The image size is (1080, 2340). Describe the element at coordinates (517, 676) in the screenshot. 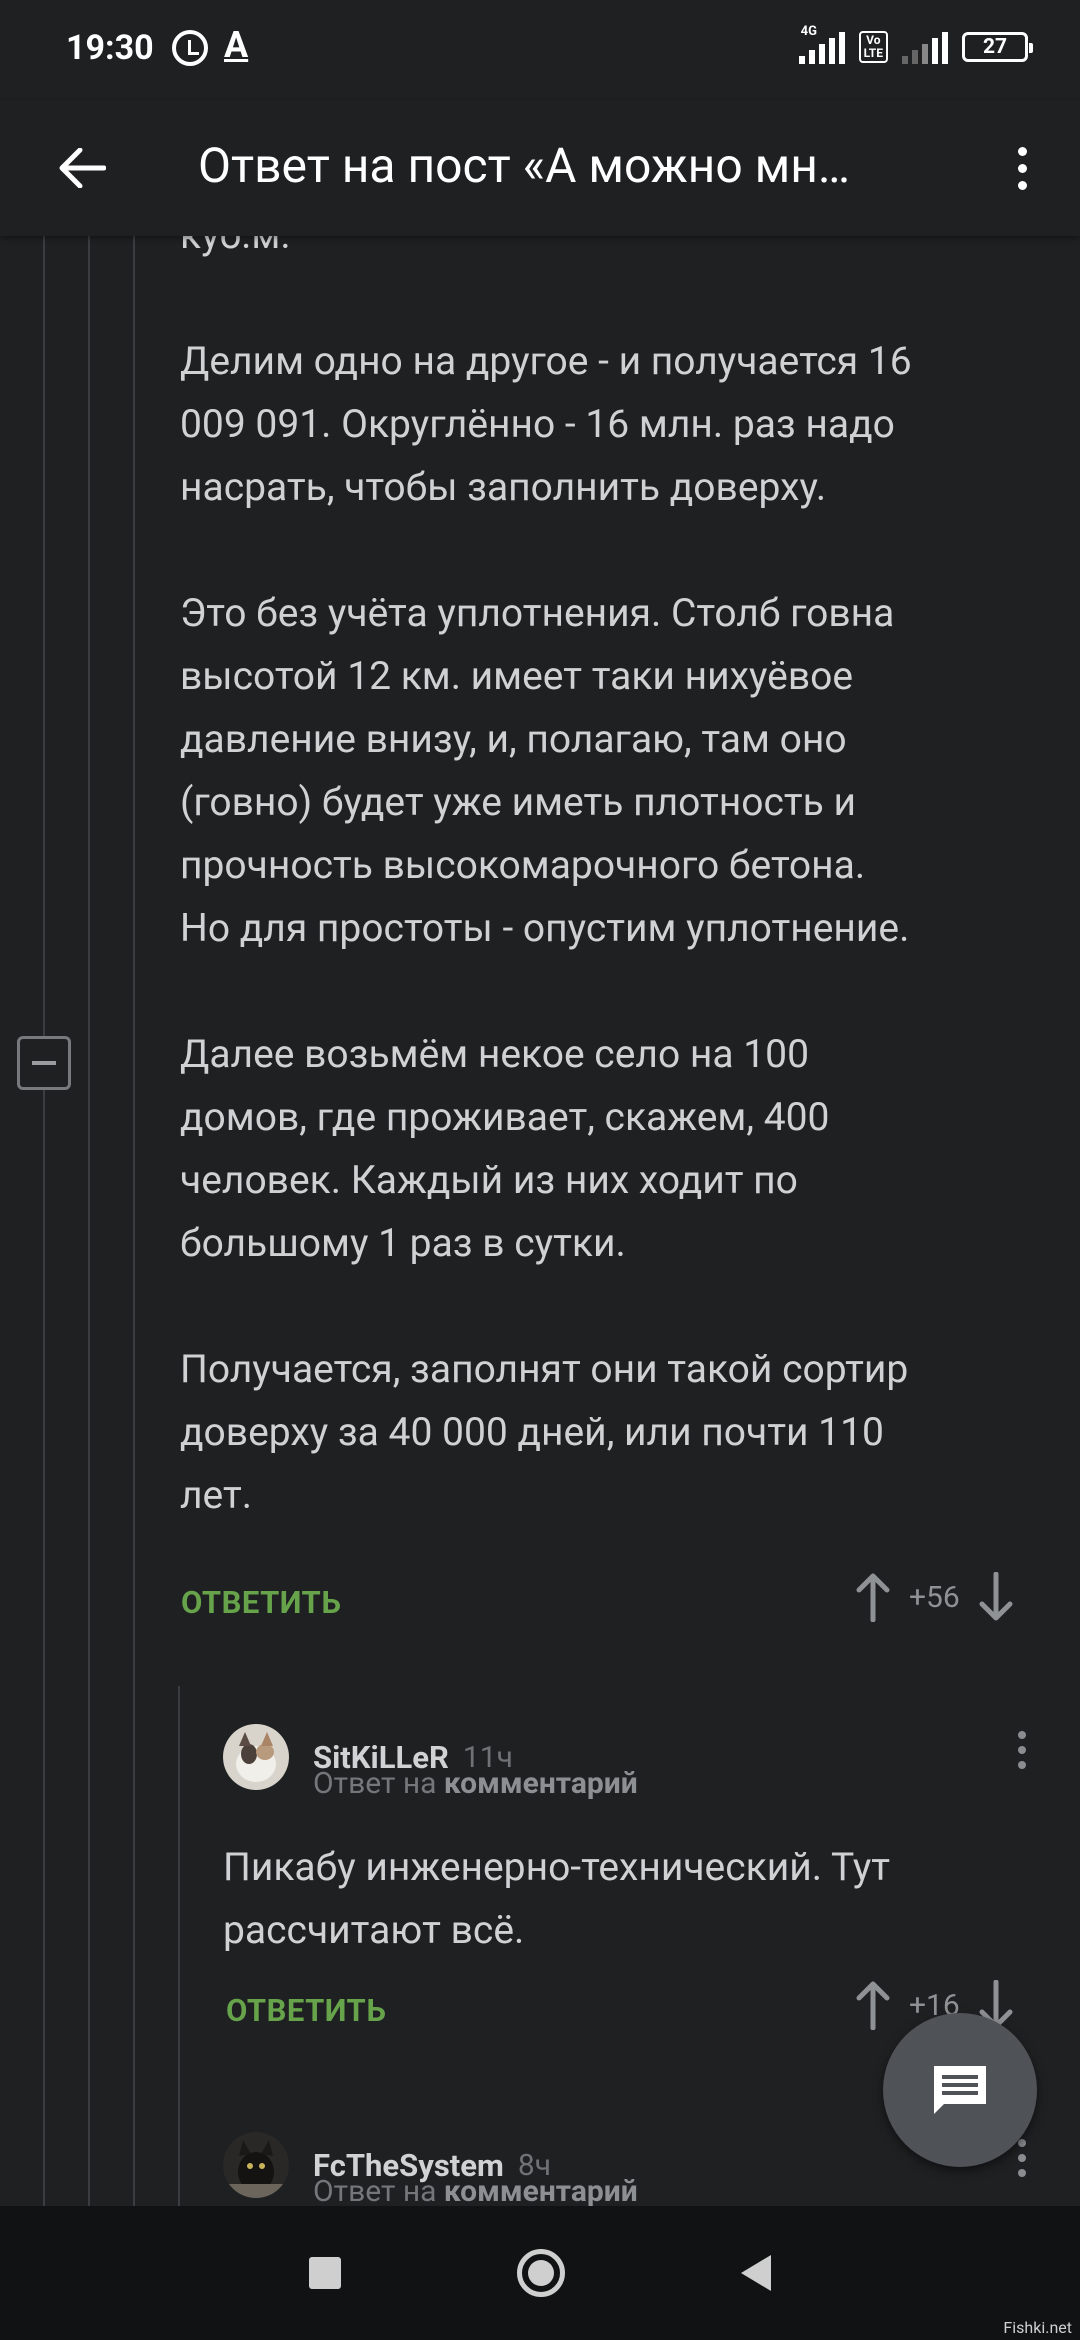

I see `text-line: высотой 12 км. имеет таки нихуёвое` at that location.